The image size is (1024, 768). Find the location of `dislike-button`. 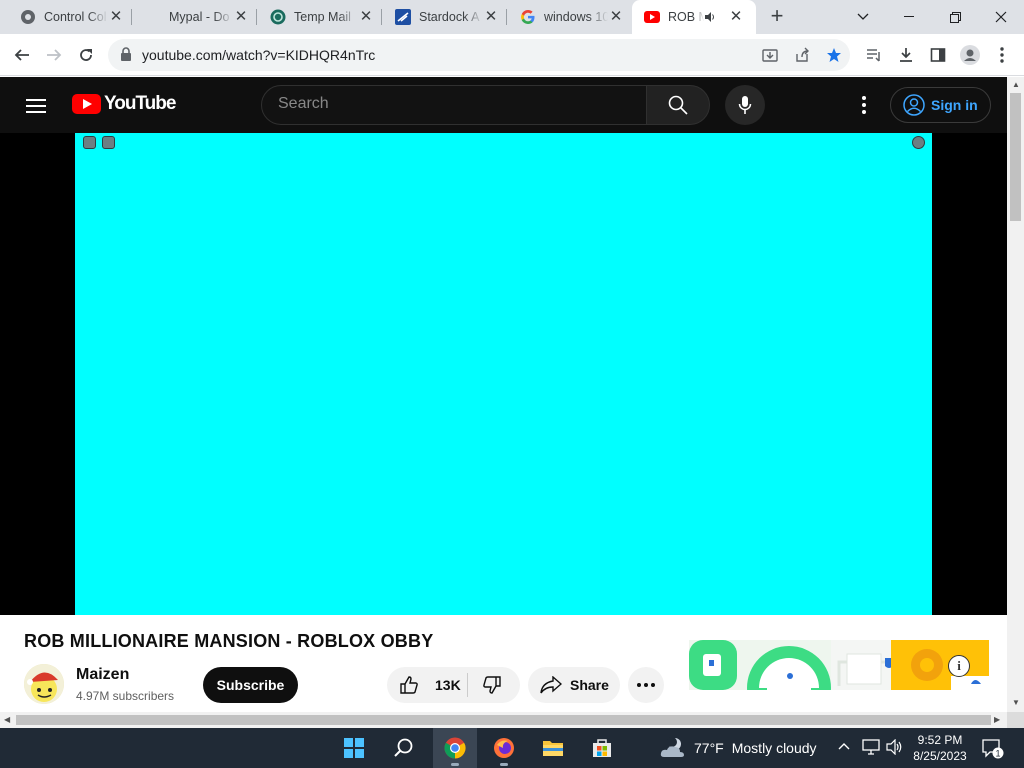

dislike-button is located at coordinates (494, 685).